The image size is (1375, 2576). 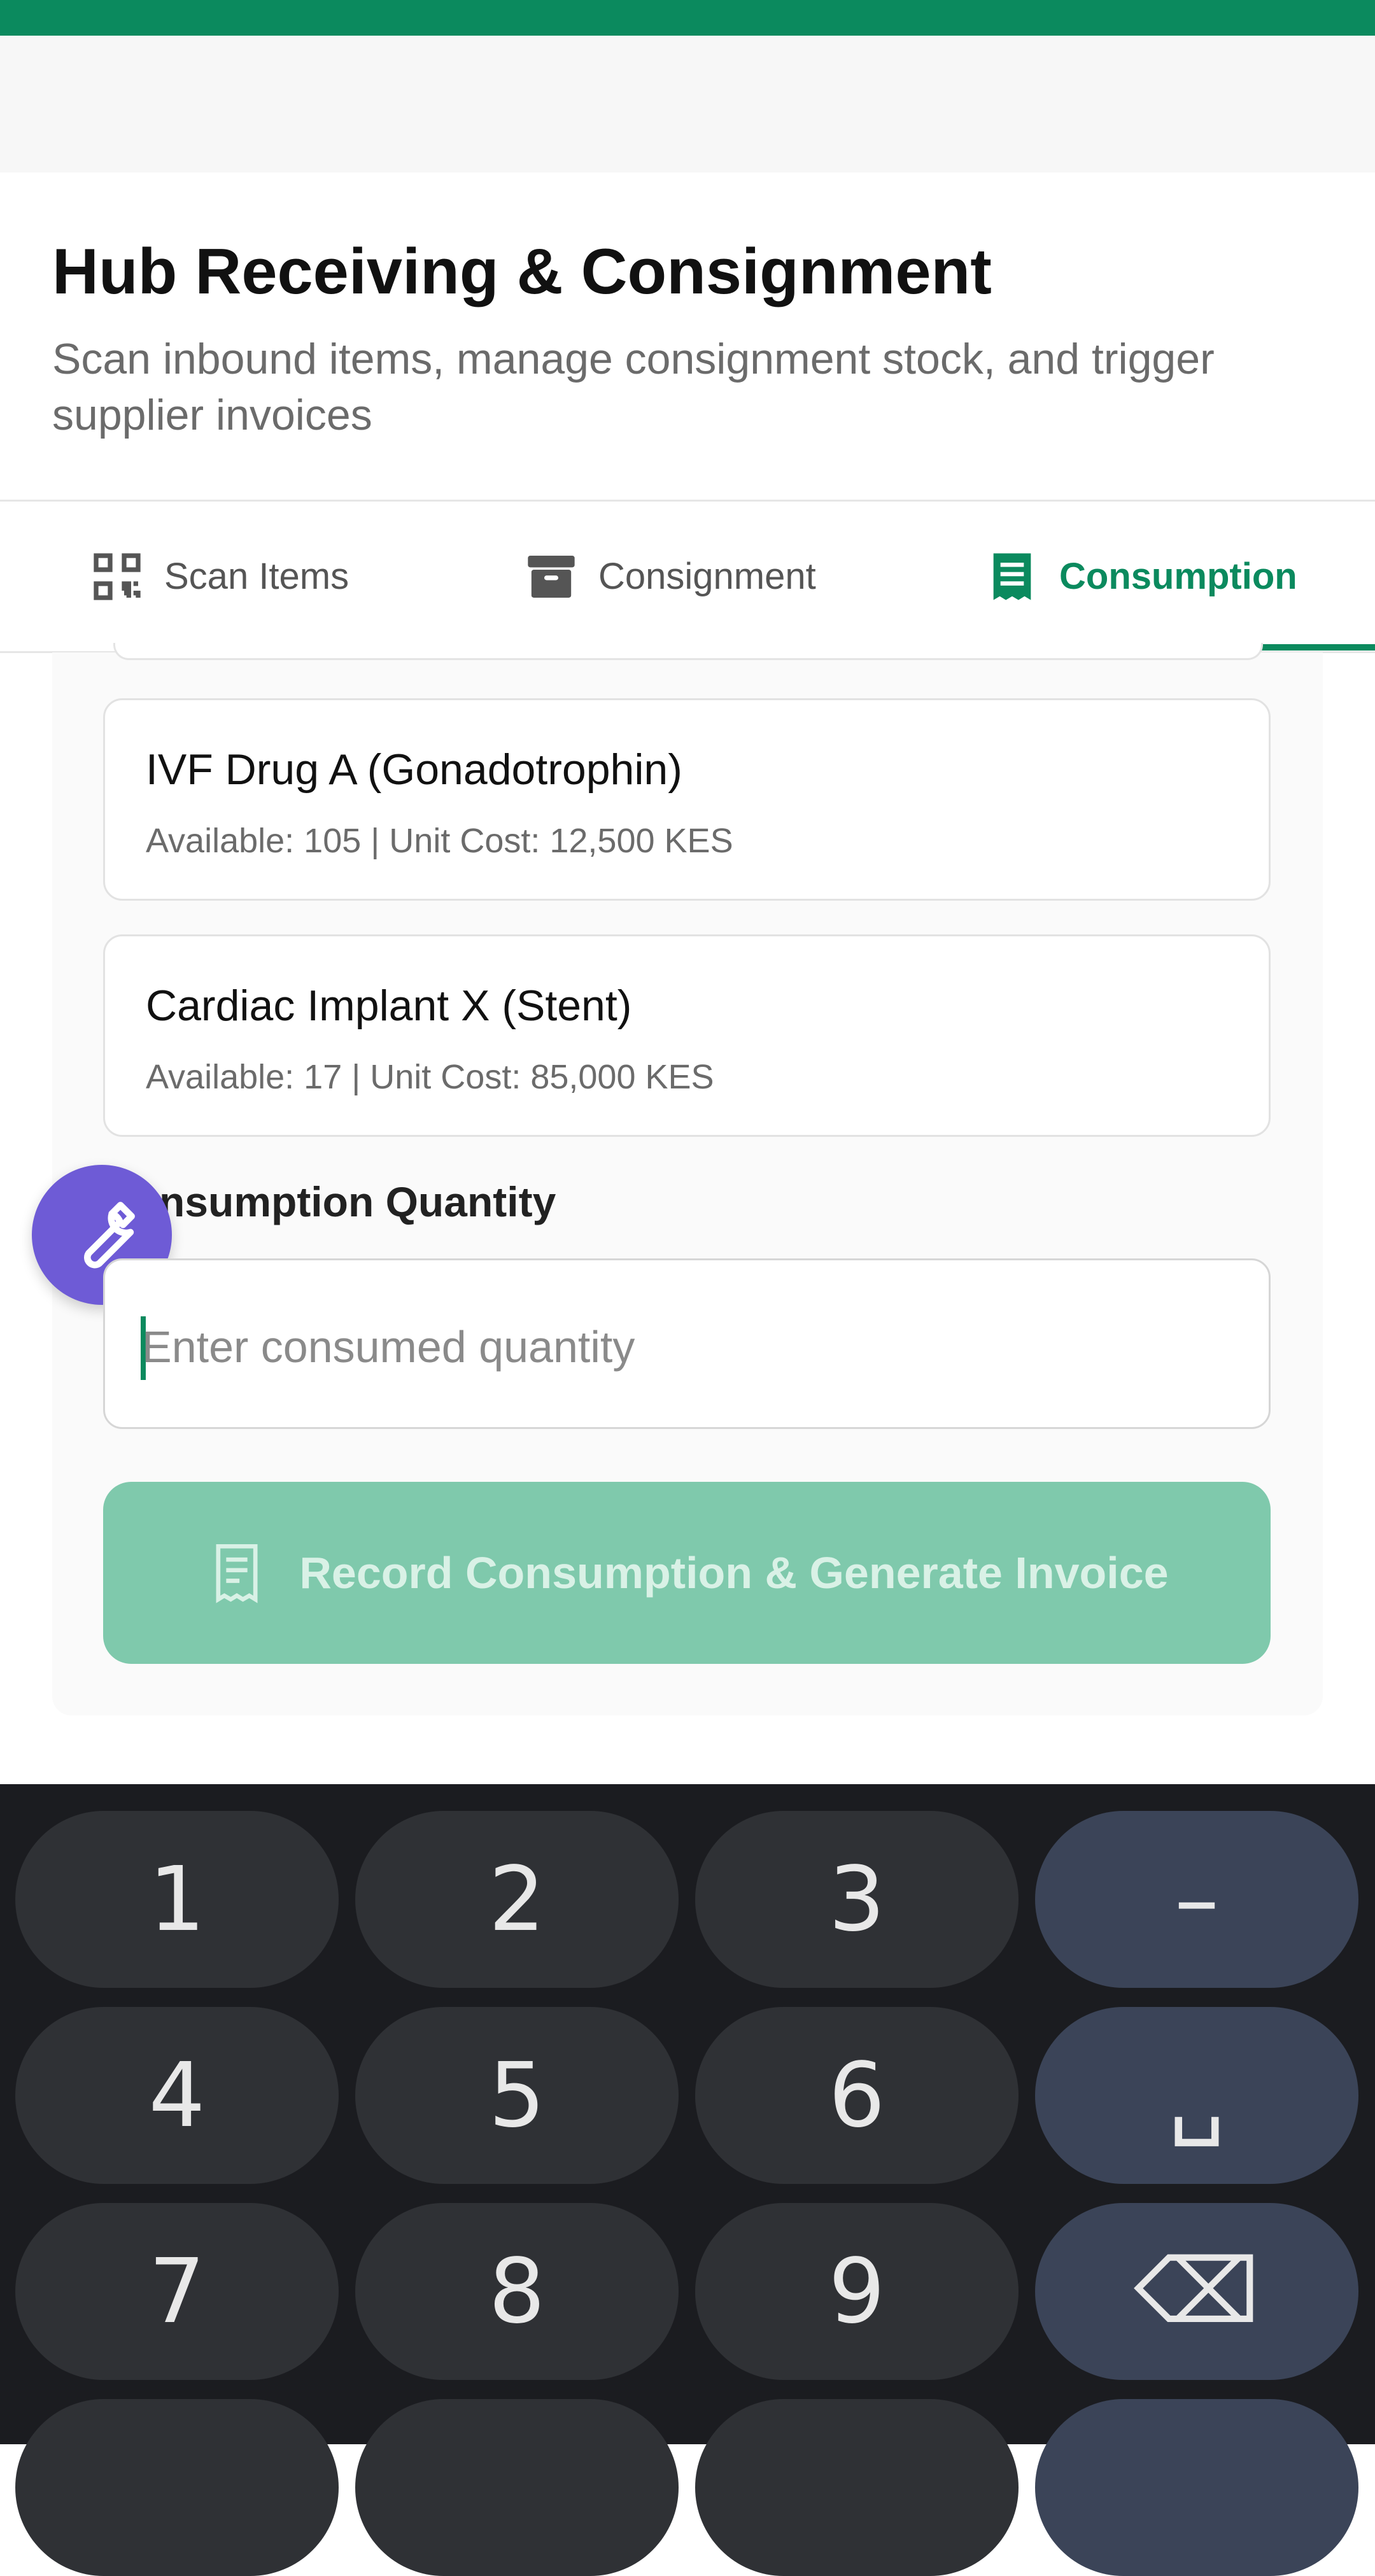 What do you see at coordinates (517, 2291) in the screenshot?
I see `key-8: 8` at bounding box center [517, 2291].